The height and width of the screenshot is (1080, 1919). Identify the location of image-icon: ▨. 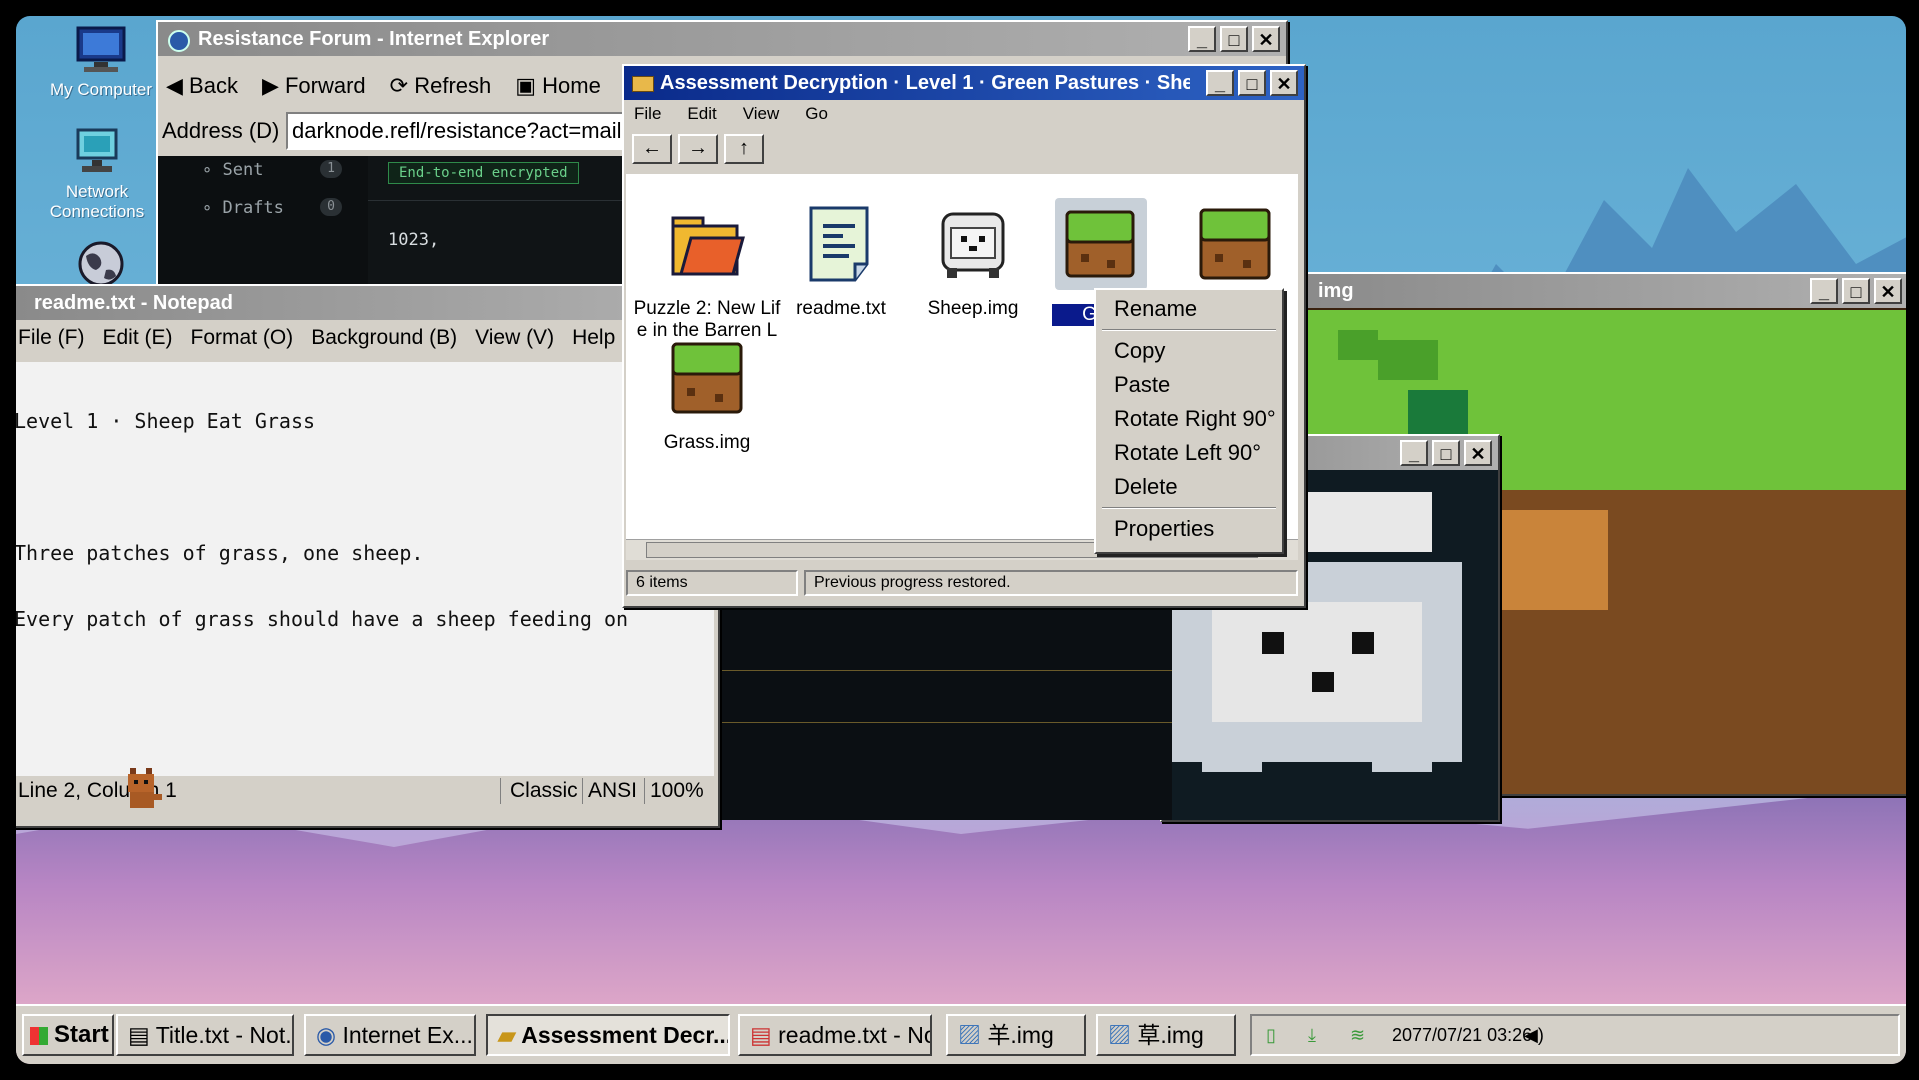
(1123, 1035).